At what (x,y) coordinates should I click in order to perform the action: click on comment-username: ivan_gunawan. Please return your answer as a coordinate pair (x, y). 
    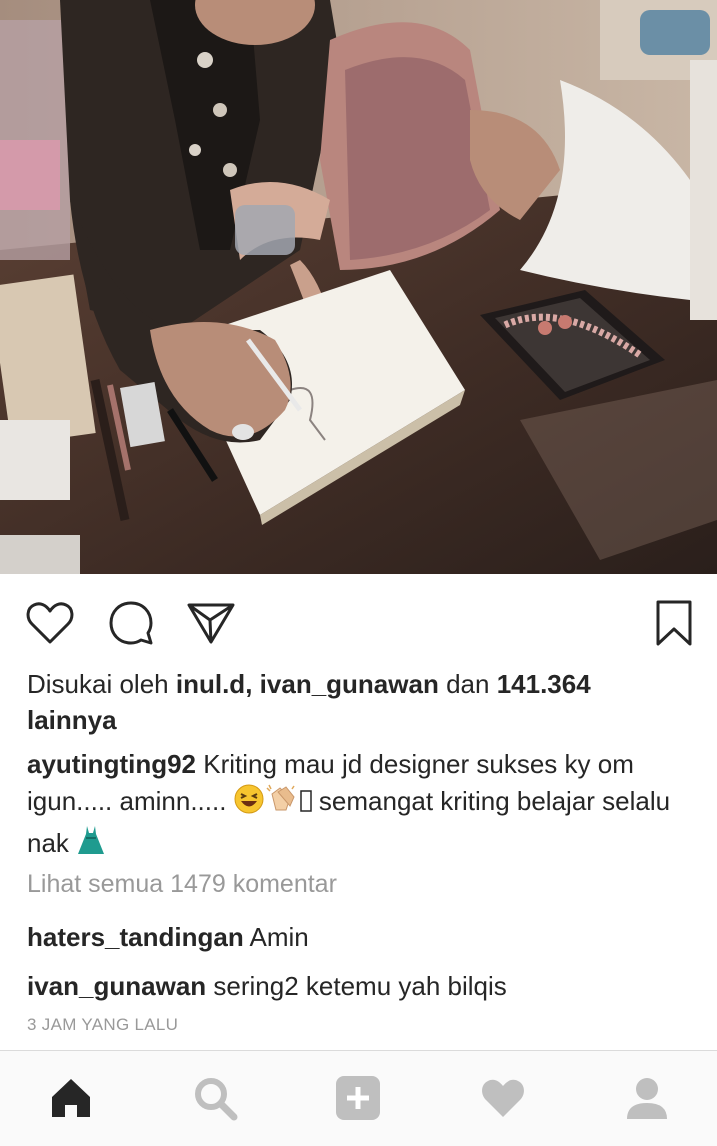
    Looking at the image, I should click on (116, 986).